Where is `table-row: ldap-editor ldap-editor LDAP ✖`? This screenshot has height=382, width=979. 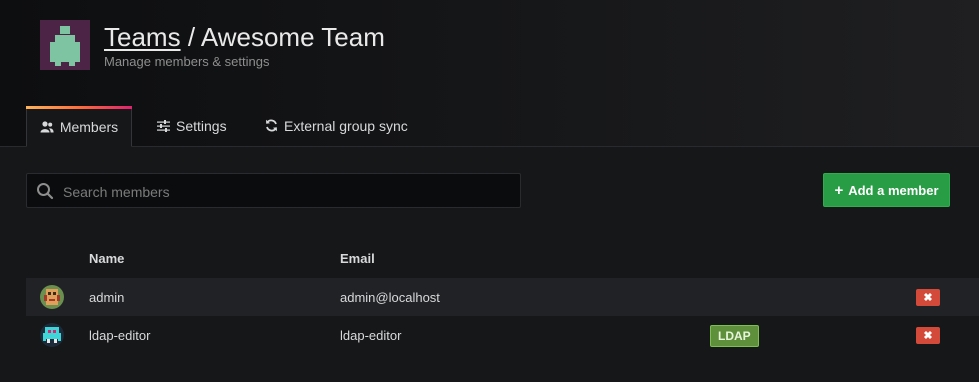
table-row: ldap-editor ldap-editor LDAP ✖ is located at coordinates (502, 335).